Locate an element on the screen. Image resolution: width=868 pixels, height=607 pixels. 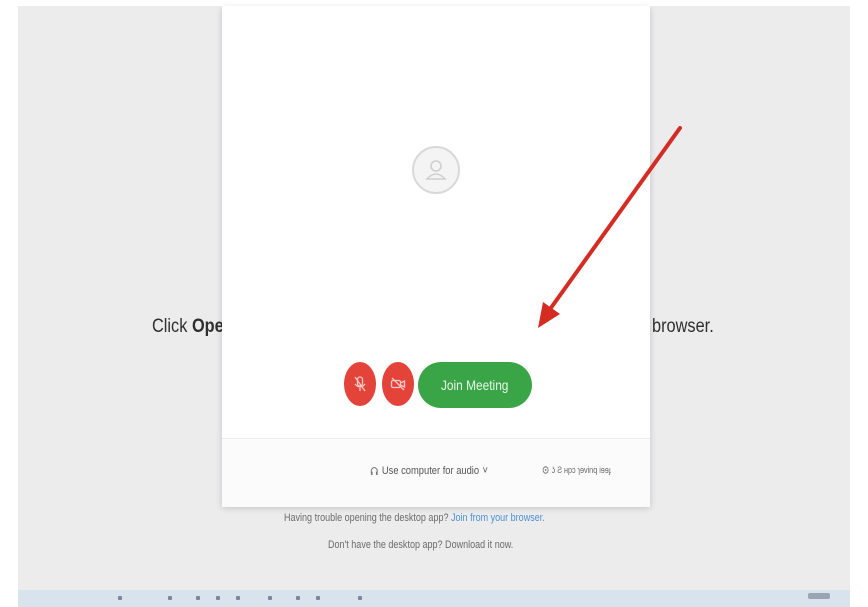
instruction-prefix: Click is located at coordinates (172, 326).